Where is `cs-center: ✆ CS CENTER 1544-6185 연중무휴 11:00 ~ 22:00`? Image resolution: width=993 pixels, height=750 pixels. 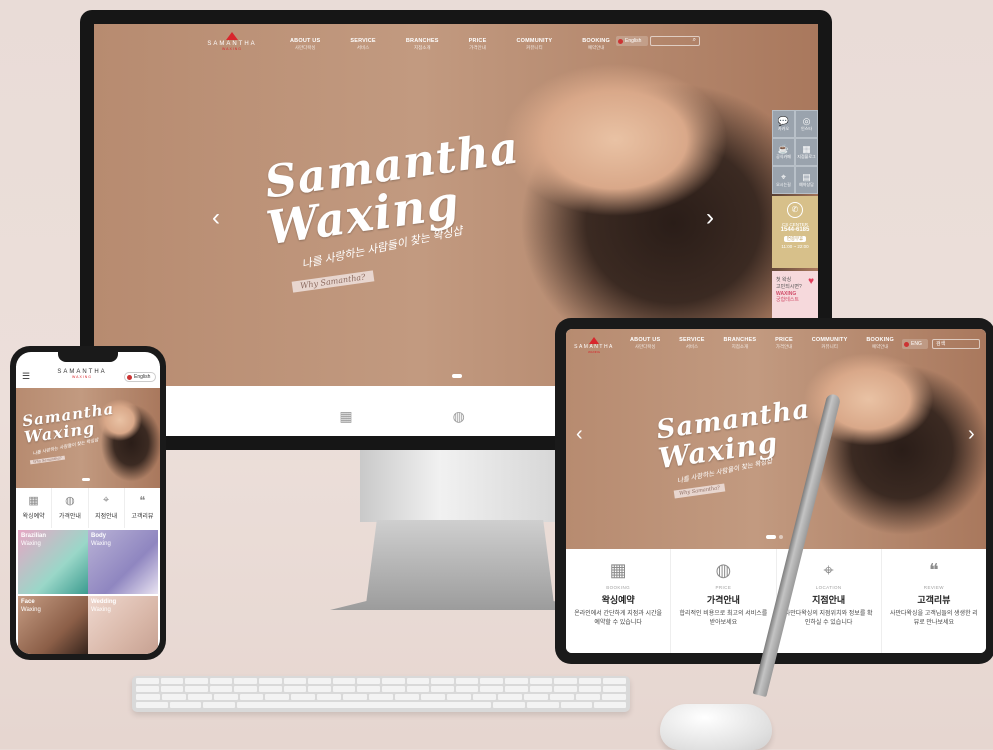 cs-center: ✆ CS CENTER 1544-6185 연중무휴 11:00 ~ 22:00 is located at coordinates (795, 232).